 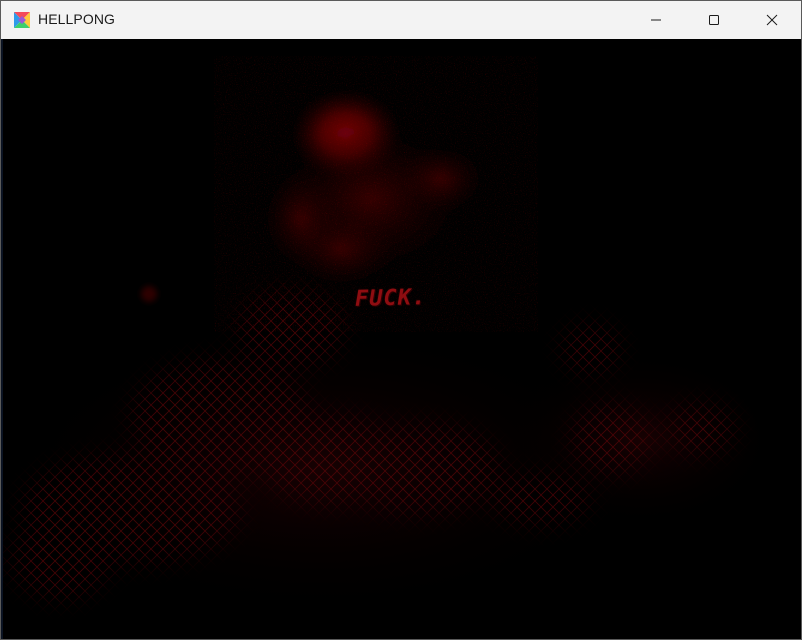 I want to click on window-left-edge, so click(x=2, y=339).